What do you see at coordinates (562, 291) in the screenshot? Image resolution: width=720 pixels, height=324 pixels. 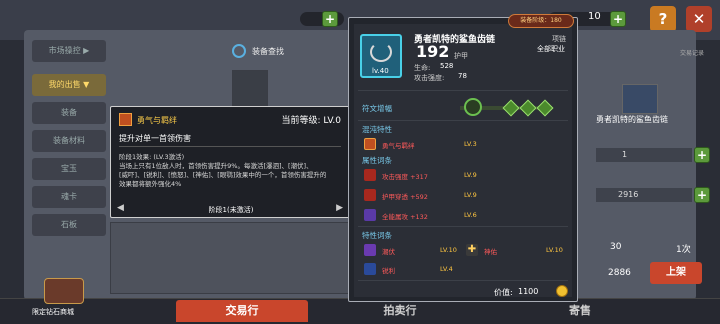 I see `coin-icon` at bounding box center [562, 291].